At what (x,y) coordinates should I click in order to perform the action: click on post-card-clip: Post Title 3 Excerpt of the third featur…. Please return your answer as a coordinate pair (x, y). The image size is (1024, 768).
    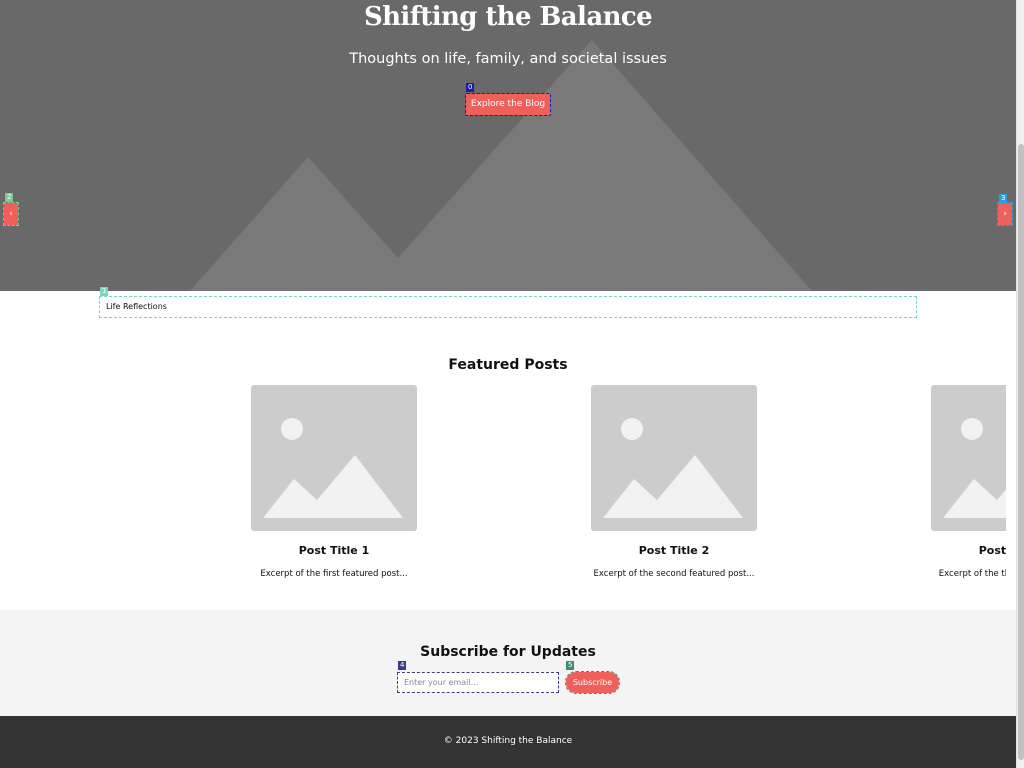
    Looking at the image, I should click on (938, 485).